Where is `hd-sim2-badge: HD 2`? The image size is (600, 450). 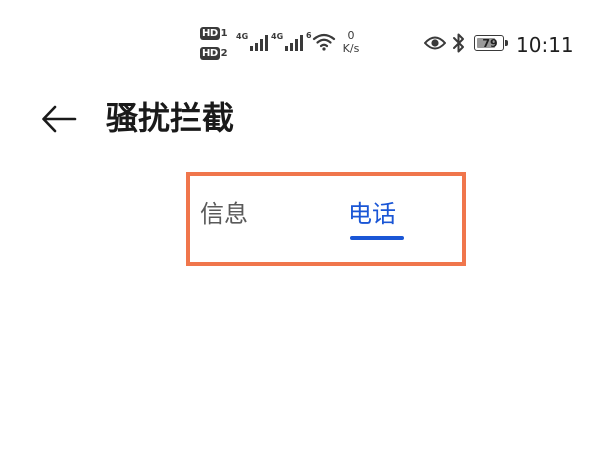
hd-sim2-badge: HD 2 is located at coordinates (215, 54).